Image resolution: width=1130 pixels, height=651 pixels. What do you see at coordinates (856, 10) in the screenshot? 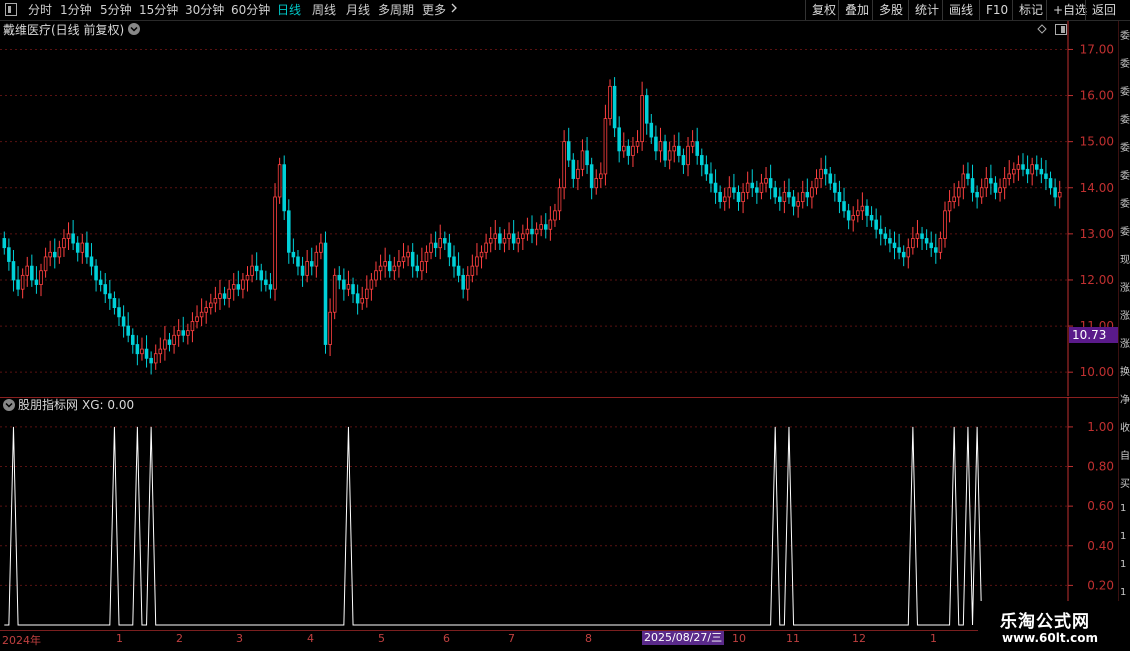
I see `overlay-button: 叠加` at bounding box center [856, 10].